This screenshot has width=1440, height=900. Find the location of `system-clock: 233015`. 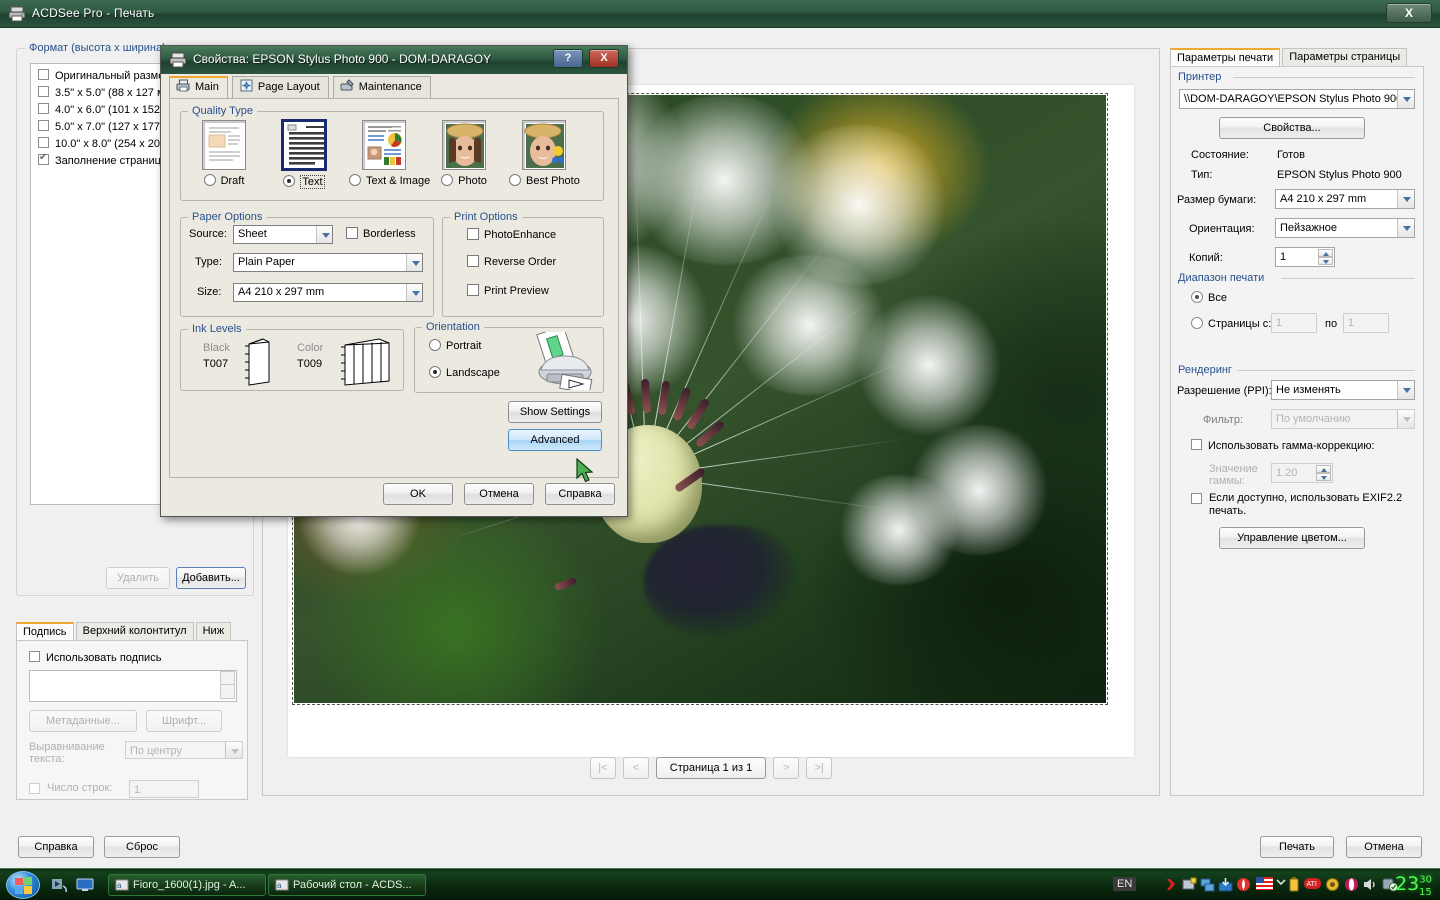

system-clock: 233015 is located at coordinates (1413, 885).